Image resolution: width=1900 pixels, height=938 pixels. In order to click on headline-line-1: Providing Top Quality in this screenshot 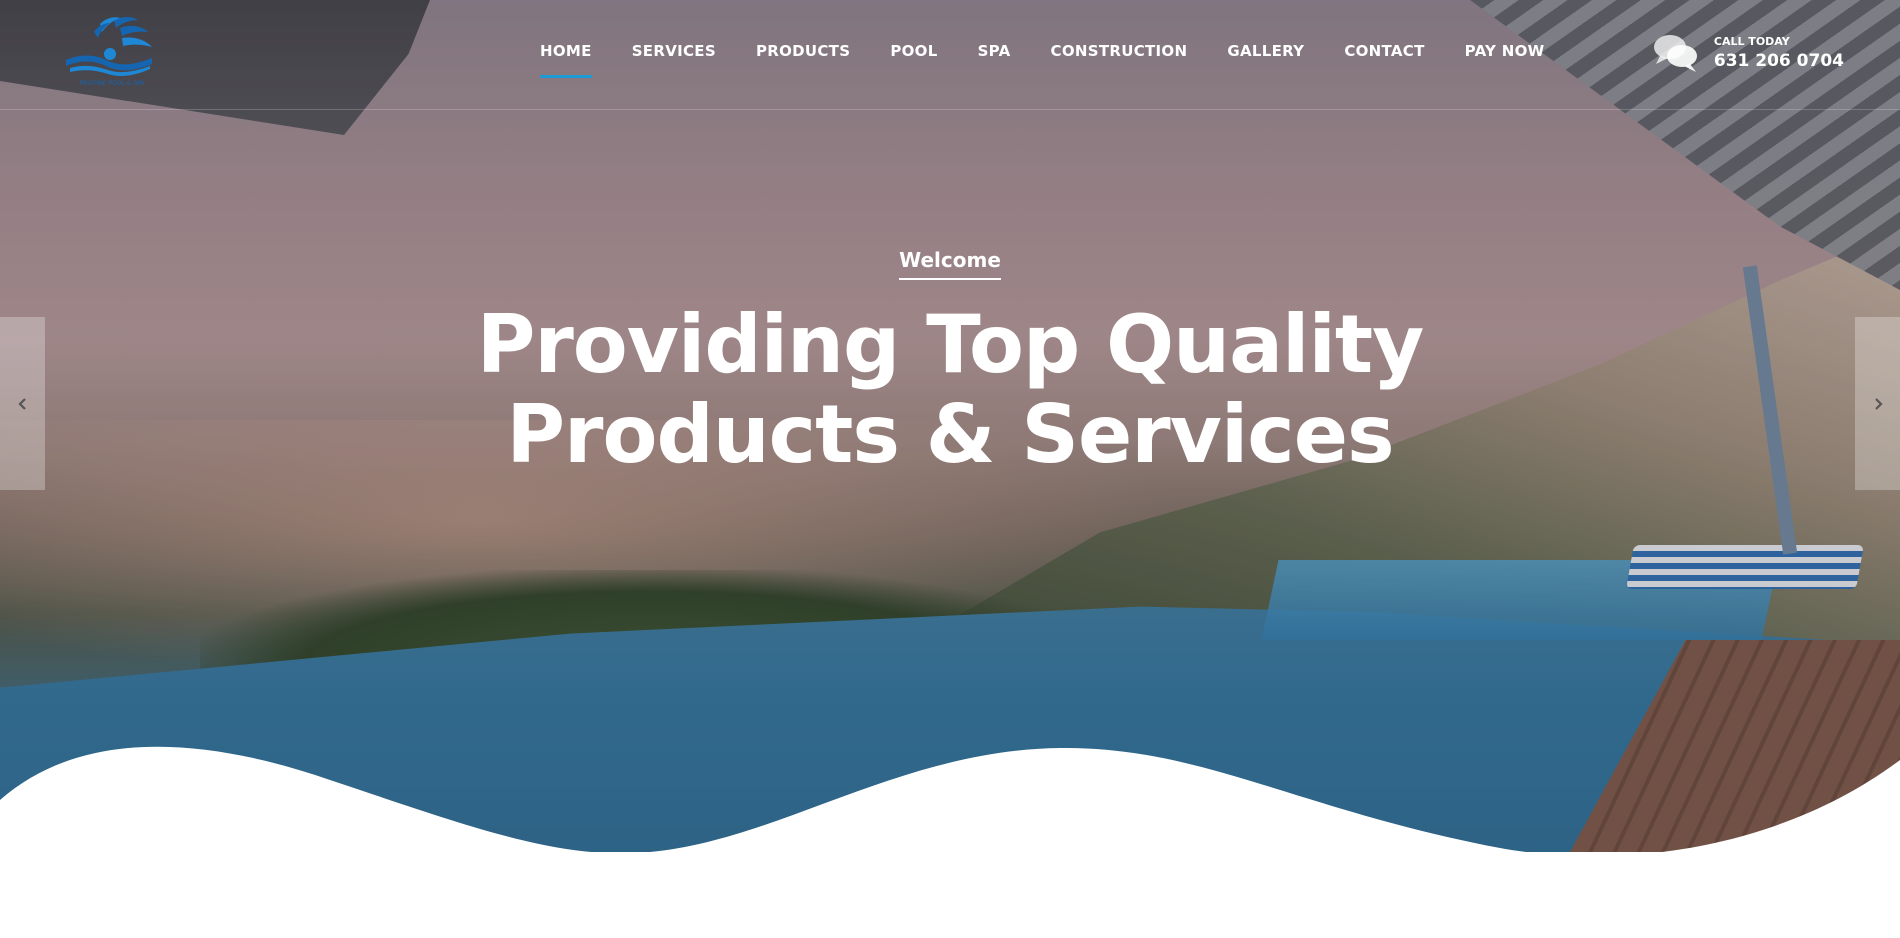, I will do `click(950, 344)`.